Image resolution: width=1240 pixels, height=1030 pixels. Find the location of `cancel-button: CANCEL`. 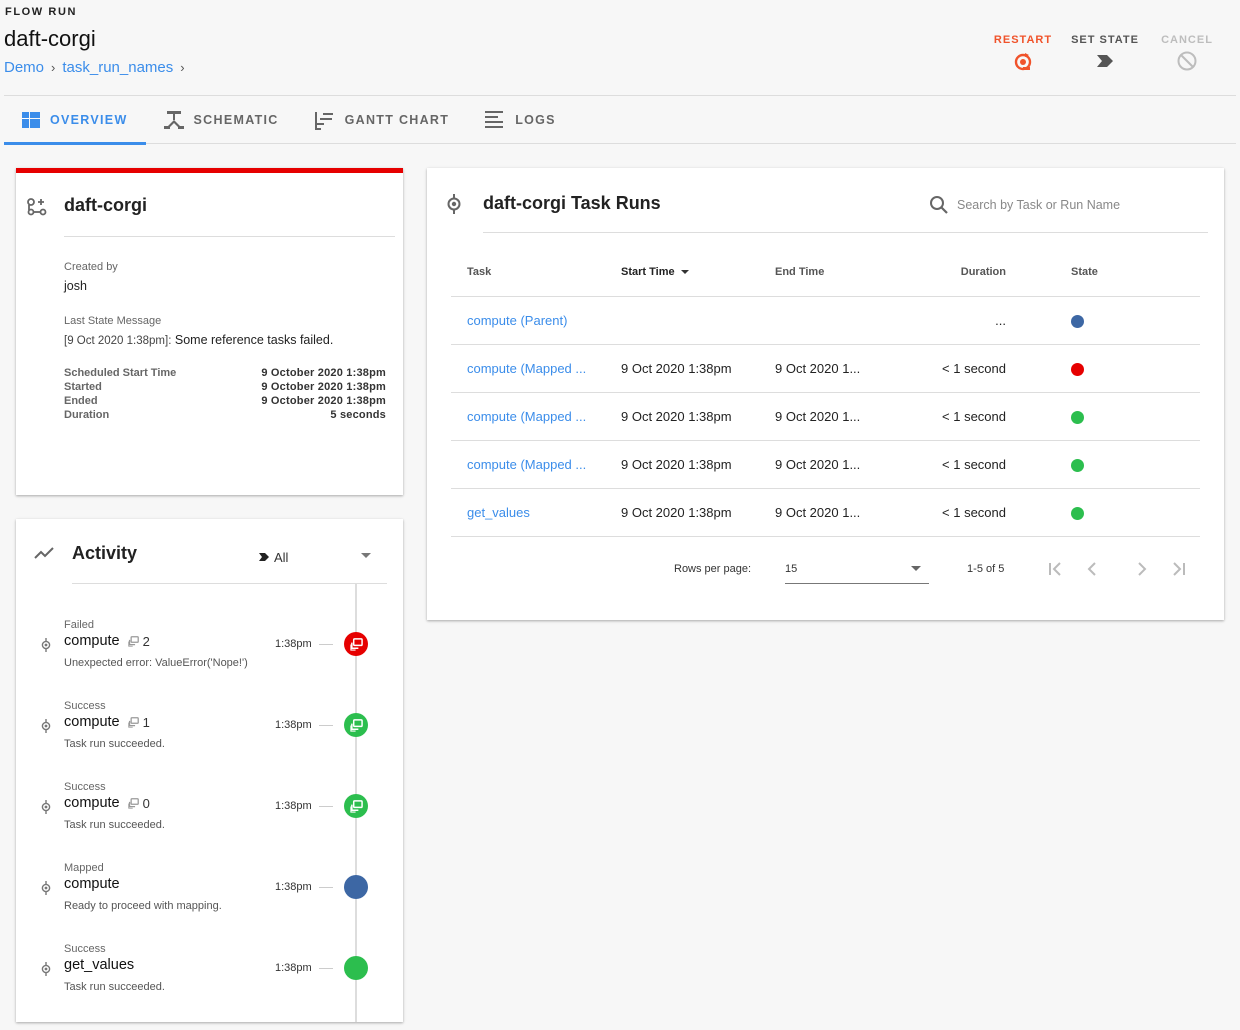

cancel-button: CANCEL is located at coordinates (1187, 53).